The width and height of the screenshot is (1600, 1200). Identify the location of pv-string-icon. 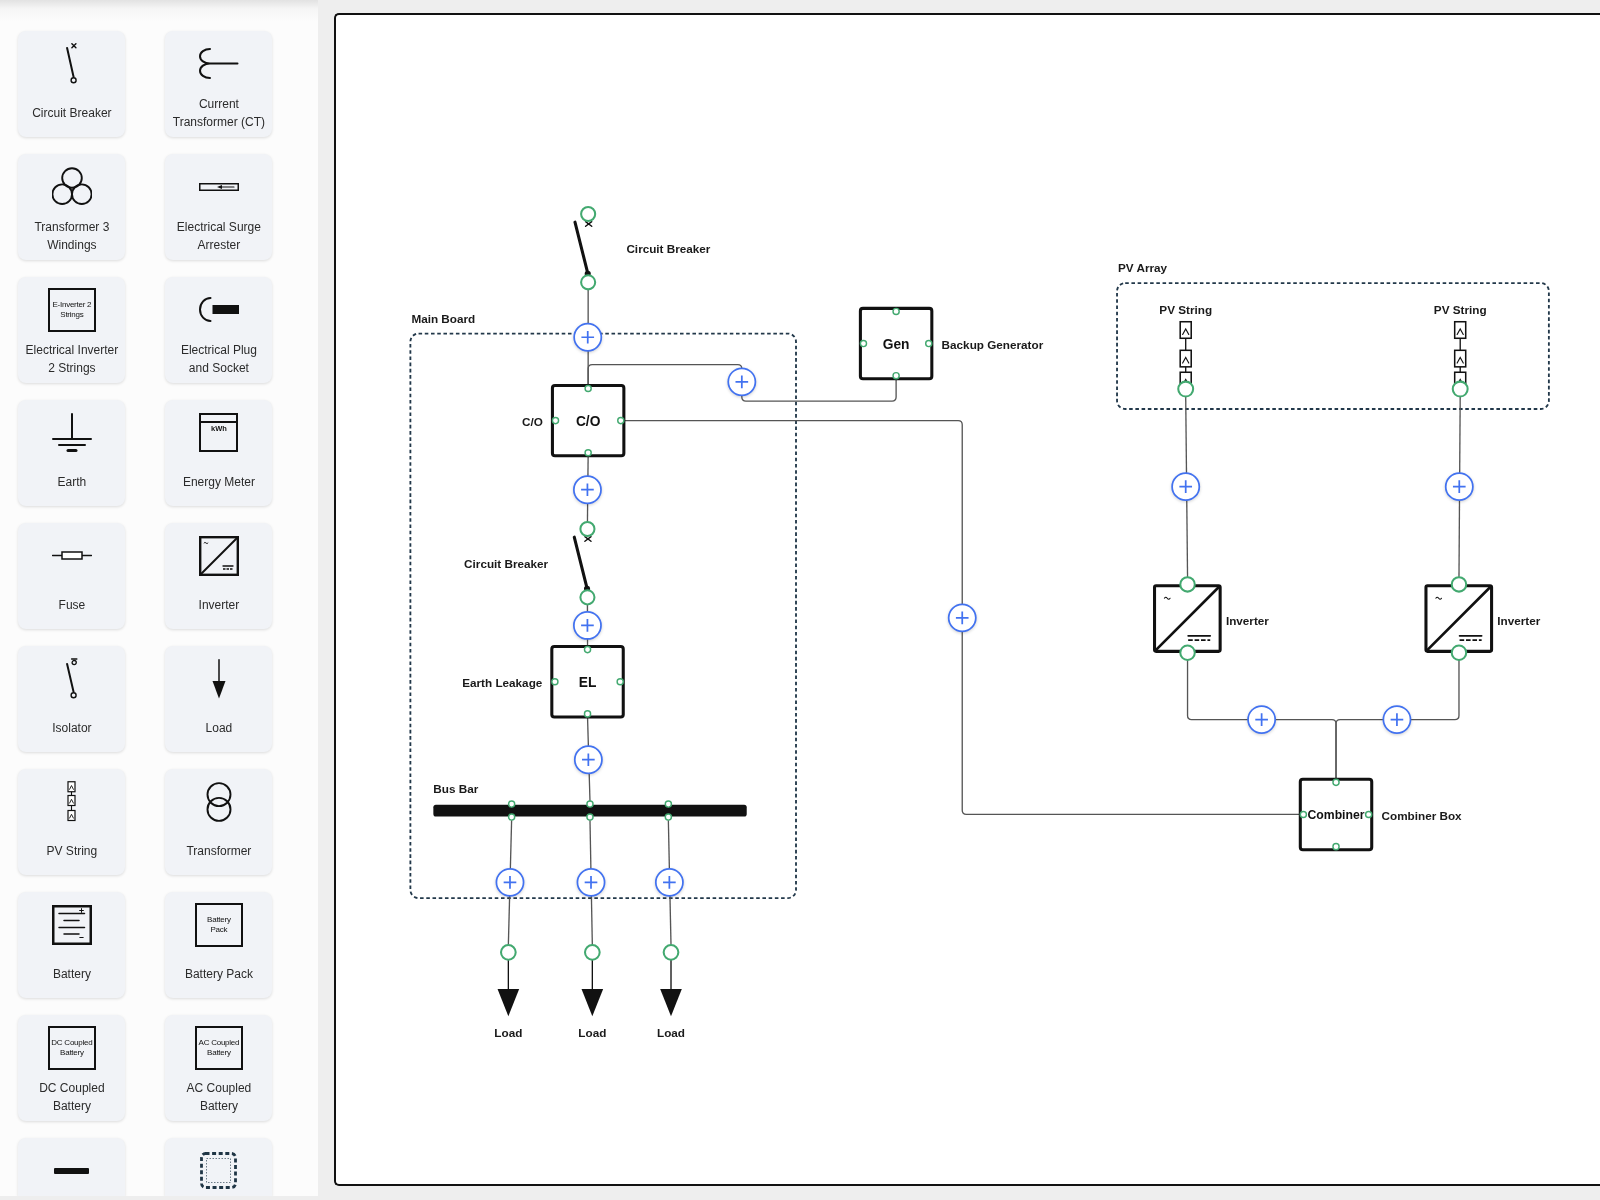
(72, 802).